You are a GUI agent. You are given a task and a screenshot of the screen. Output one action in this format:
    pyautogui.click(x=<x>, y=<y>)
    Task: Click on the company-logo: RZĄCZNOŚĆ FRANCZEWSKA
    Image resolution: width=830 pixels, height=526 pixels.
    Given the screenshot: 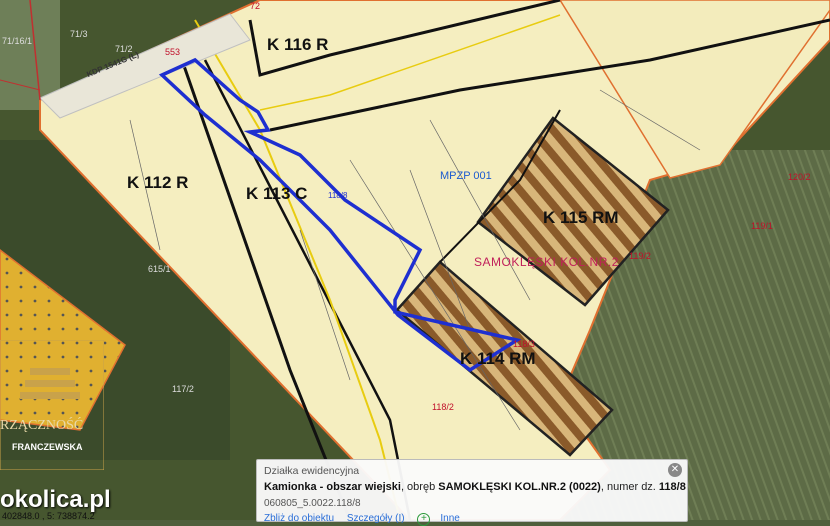 What is the action you would take?
    pyautogui.click(x=52, y=405)
    